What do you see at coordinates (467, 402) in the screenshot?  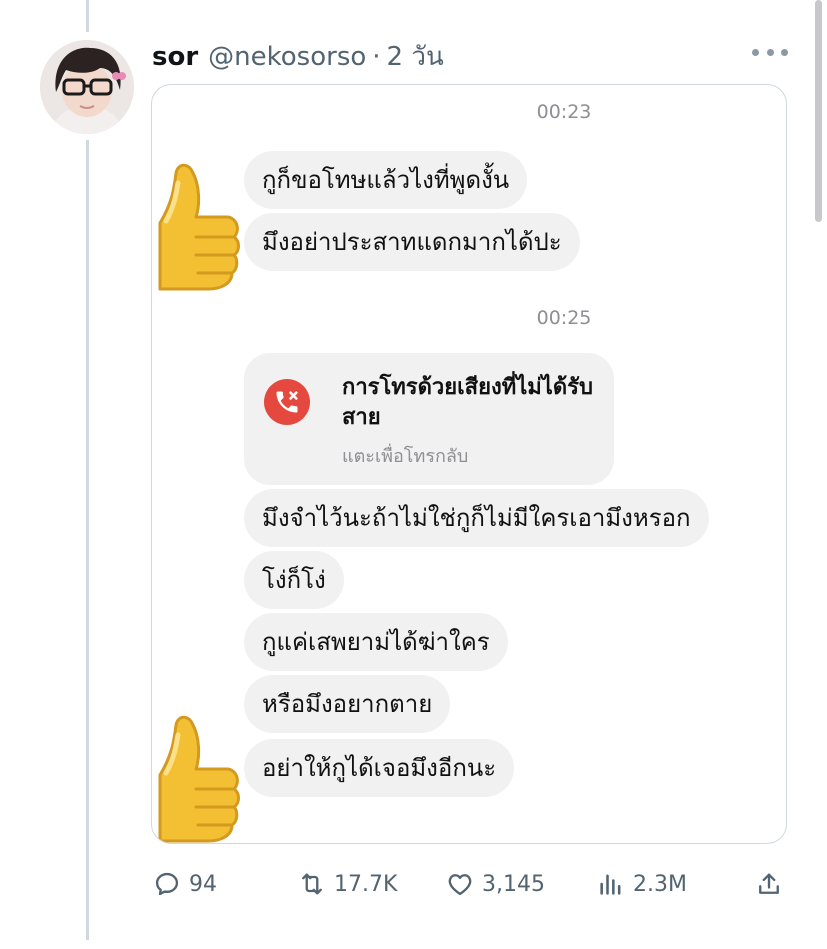 I see `missed-call-title: การโทรด้วยเสียงที่ไม่ได้รับสาย` at bounding box center [467, 402].